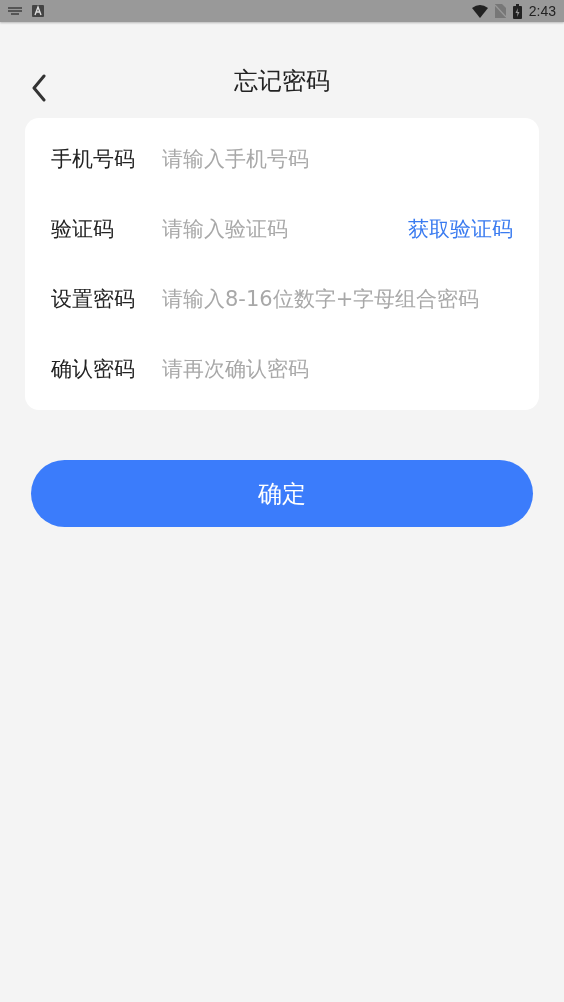 The image size is (564, 1002). I want to click on input-field: 请输入8-16位数字+字母组合密码, so click(337, 299).